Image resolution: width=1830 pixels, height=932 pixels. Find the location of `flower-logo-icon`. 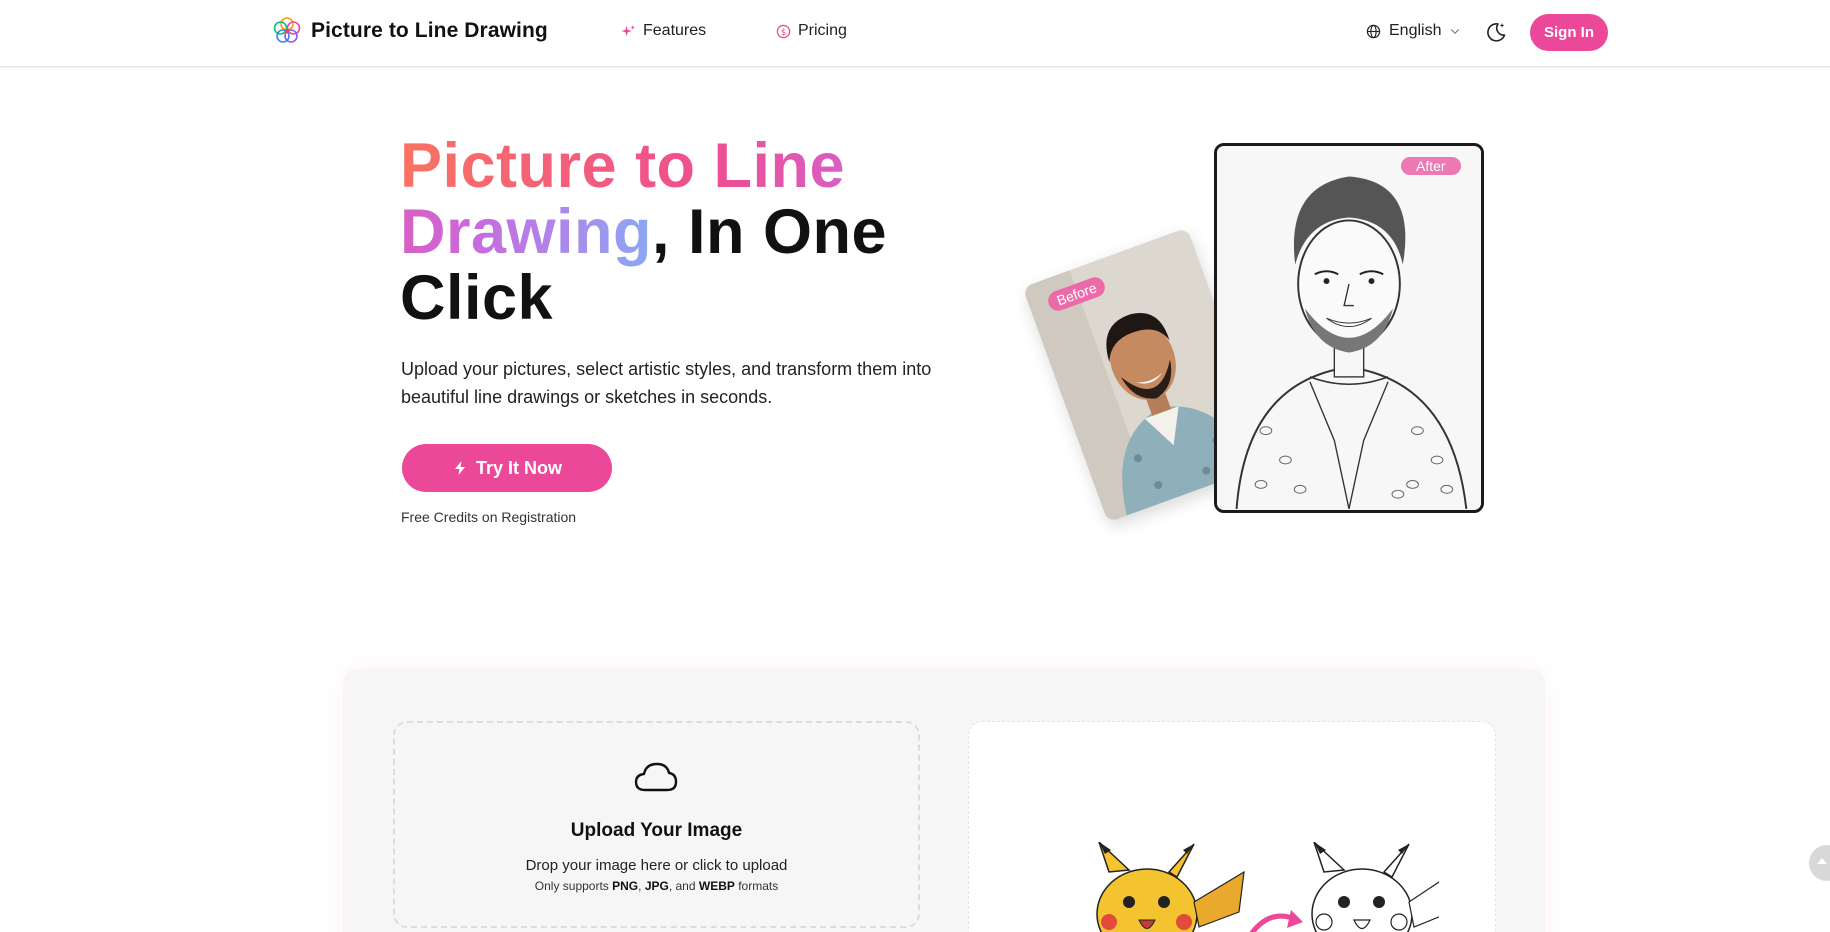

flower-logo-icon is located at coordinates (287, 30).